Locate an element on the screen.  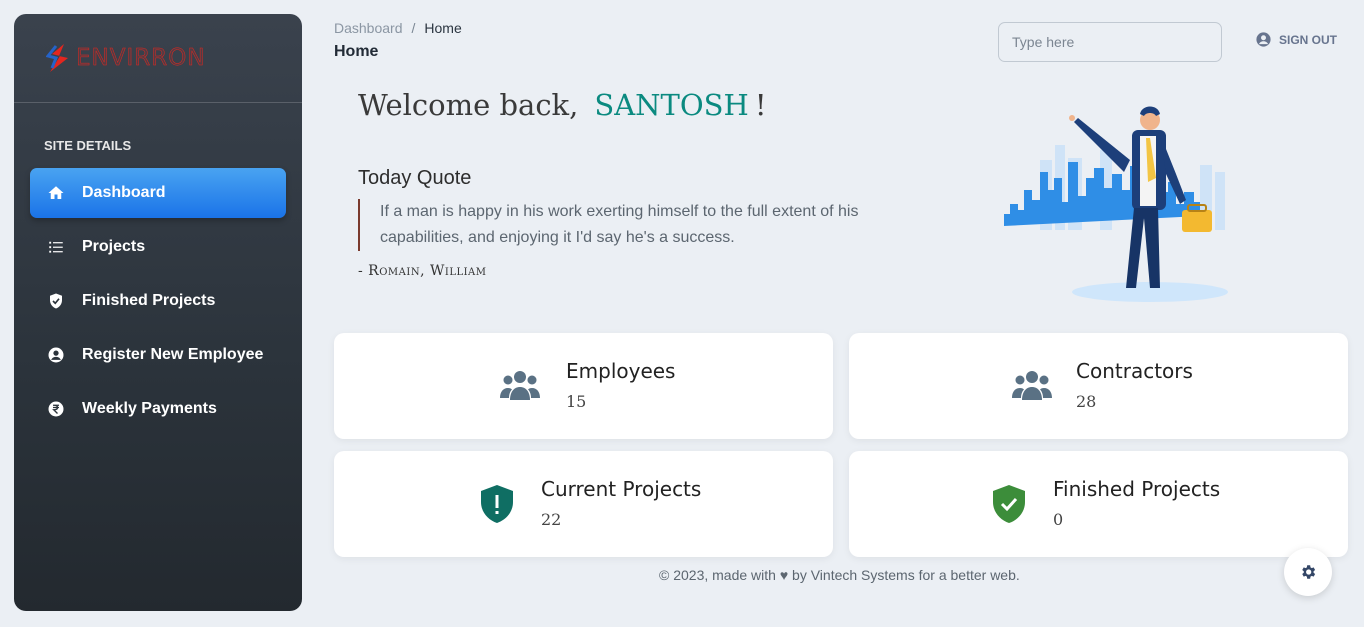
sidebar-item-dashboard: Dashboard is located at coordinates (158, 193).